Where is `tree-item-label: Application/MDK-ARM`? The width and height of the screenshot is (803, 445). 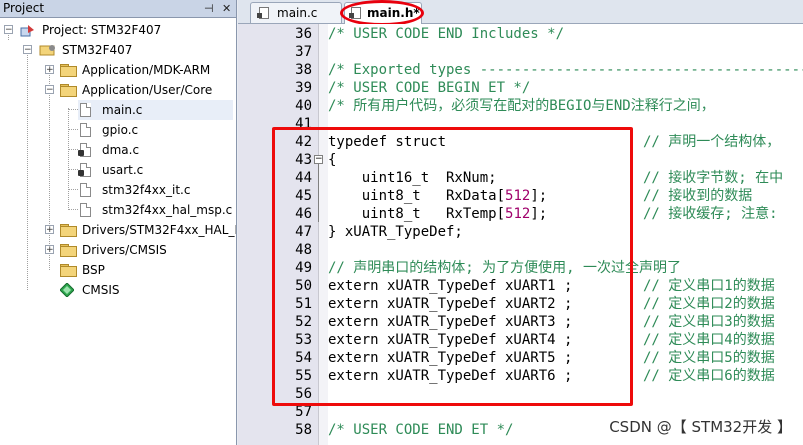 tree-item-label: Application/MDK-ARM is located at coordinates (146, 70).